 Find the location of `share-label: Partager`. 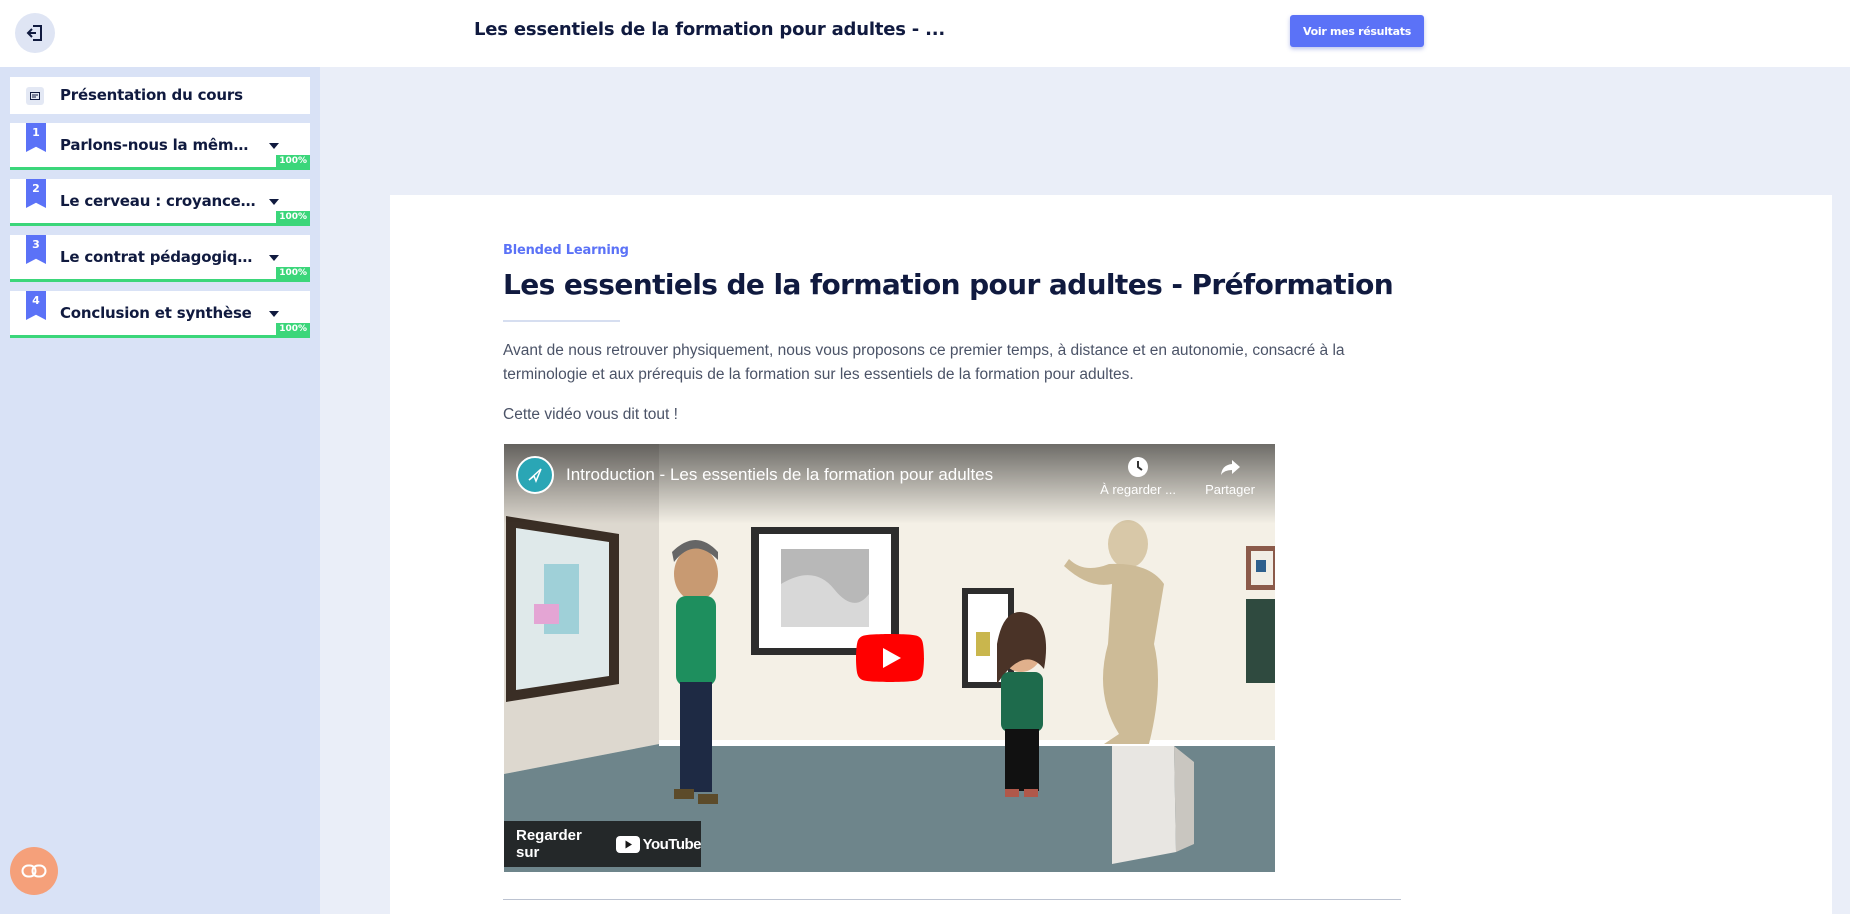

share-label: Partager is located at coordinates (1230, 489).